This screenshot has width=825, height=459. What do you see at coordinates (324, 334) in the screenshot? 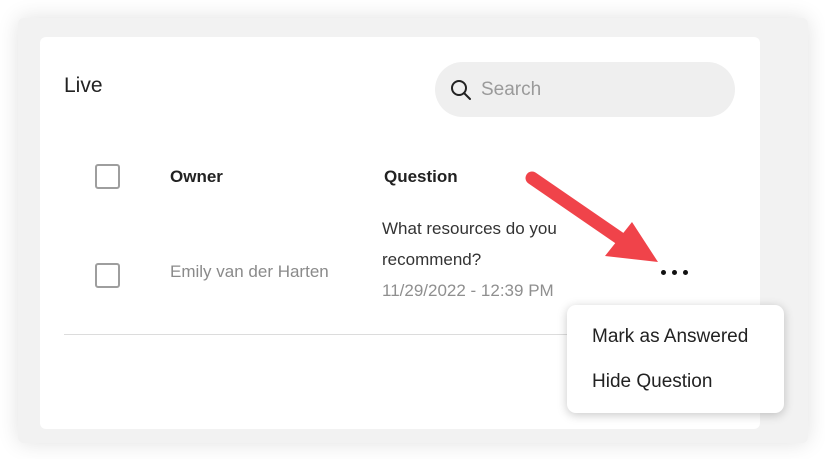
I see `row-divider` at bounding box center [324, 334].